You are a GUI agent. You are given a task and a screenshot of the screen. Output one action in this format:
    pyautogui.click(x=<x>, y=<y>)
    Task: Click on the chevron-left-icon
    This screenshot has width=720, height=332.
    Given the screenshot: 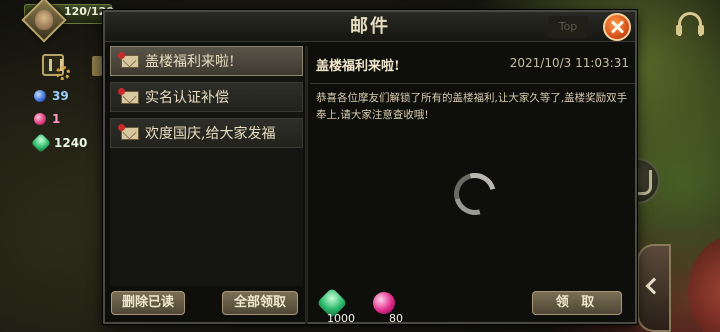 What is the action you would take?
    pyautogui.click(x=654, y=286)
    